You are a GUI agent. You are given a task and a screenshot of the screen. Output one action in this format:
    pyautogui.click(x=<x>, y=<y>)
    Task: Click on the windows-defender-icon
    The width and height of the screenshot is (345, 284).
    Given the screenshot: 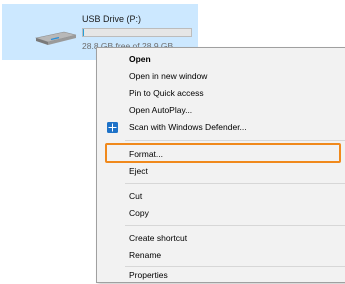 What is the action you would take?
    pyautogui.click(x=112, y=127)
    